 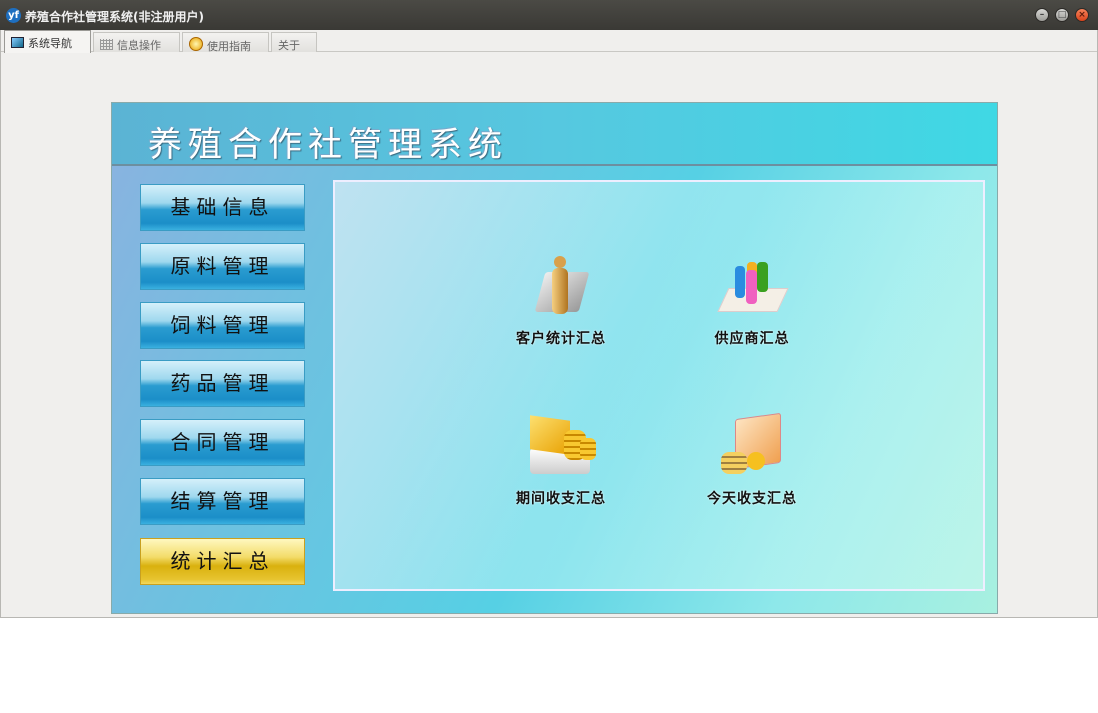 What do you see at coordinates (753, 287) in the screenshot?
I see `supplier-icon` at bounding box center [753, 287].